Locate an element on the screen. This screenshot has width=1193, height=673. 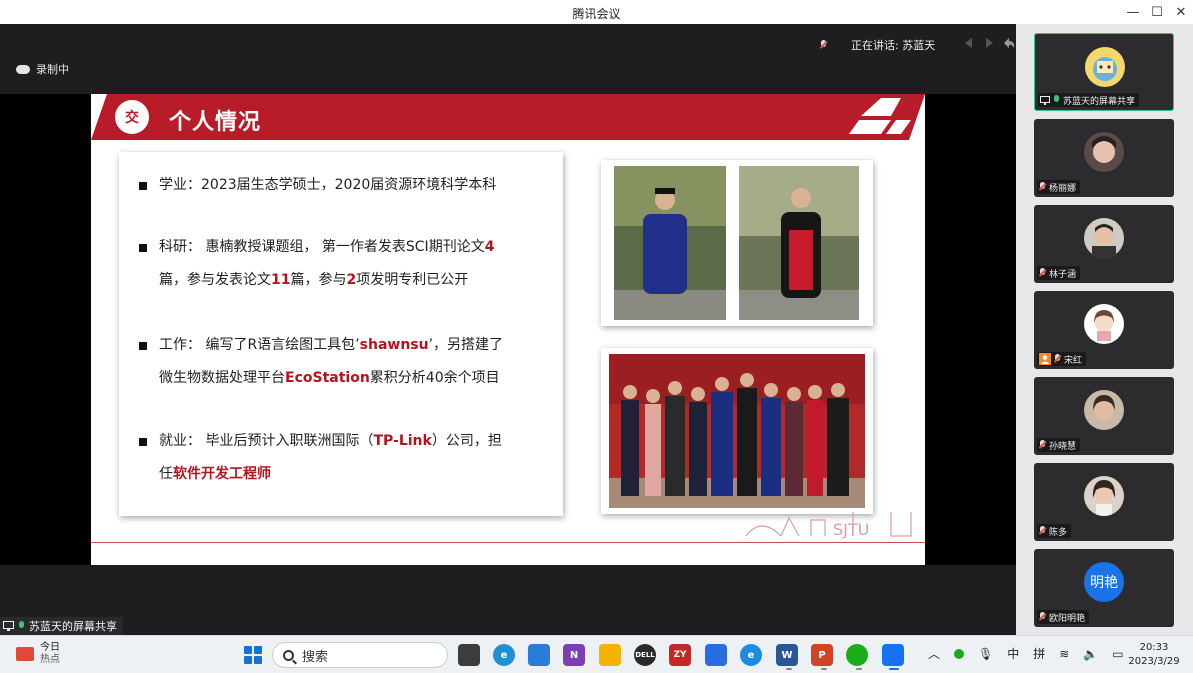
task-view-icon is located at coordinates (469, 655).